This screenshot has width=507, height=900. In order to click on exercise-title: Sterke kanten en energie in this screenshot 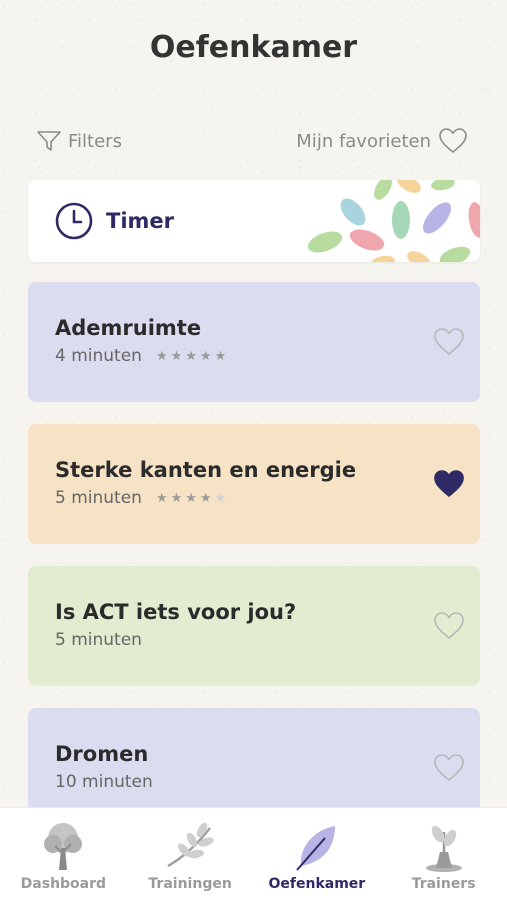, I will do `click(206, 470)`.